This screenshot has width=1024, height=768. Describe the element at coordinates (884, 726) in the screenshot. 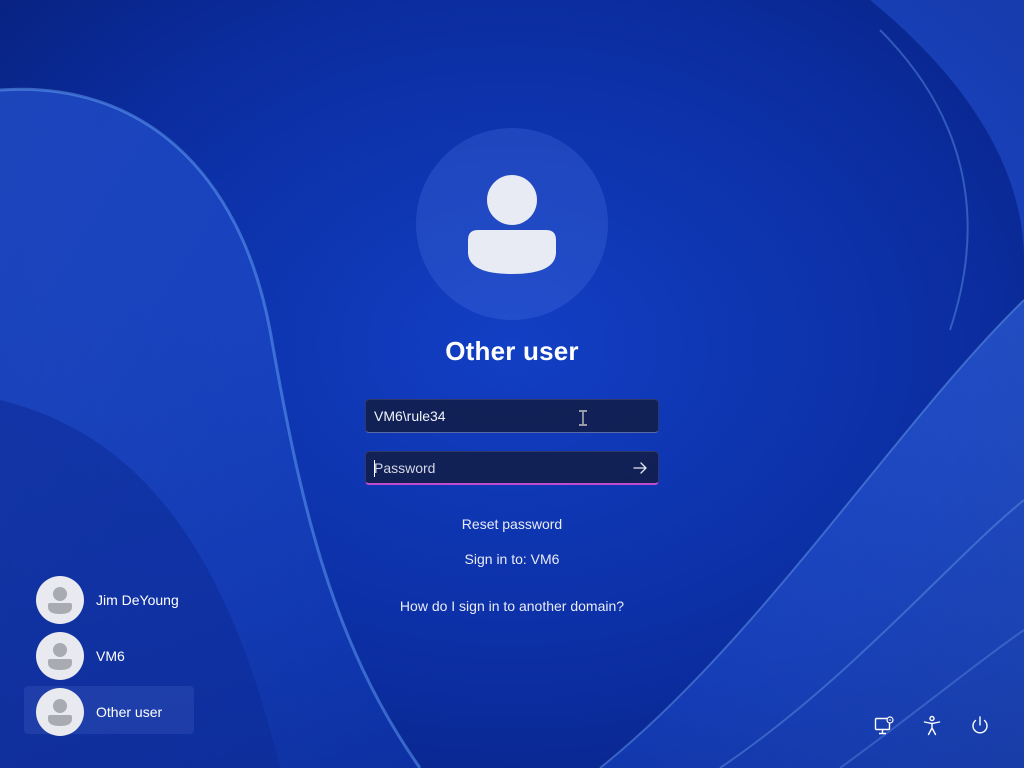

I see `network-icon` at that location.